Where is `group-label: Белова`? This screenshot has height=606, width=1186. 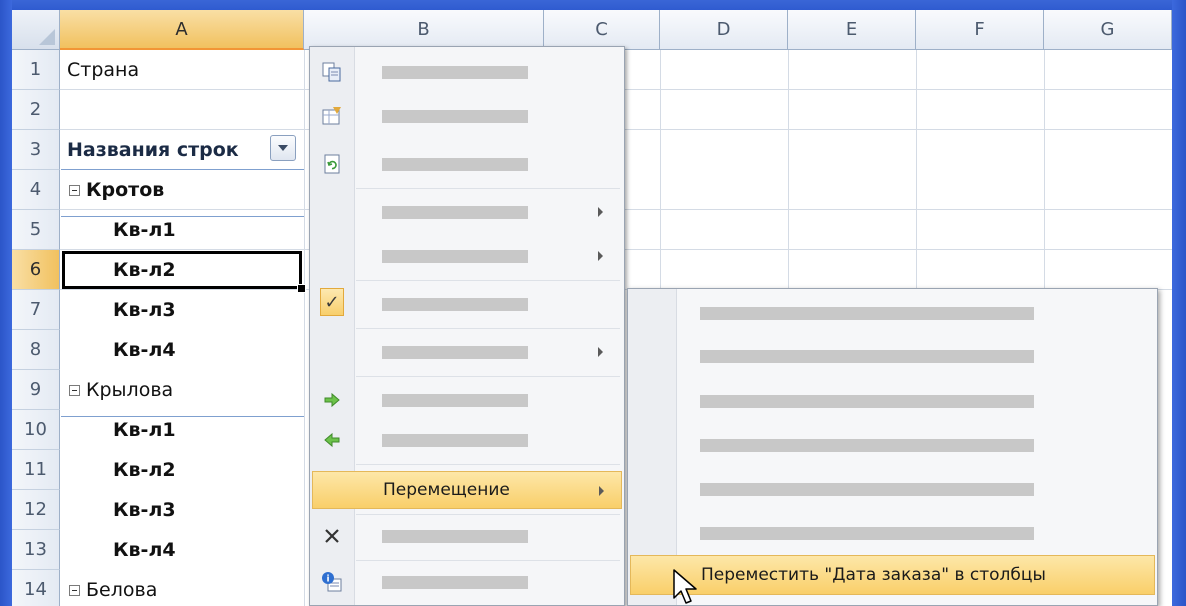 group-label: Белова is located at coordinates (122, 590).